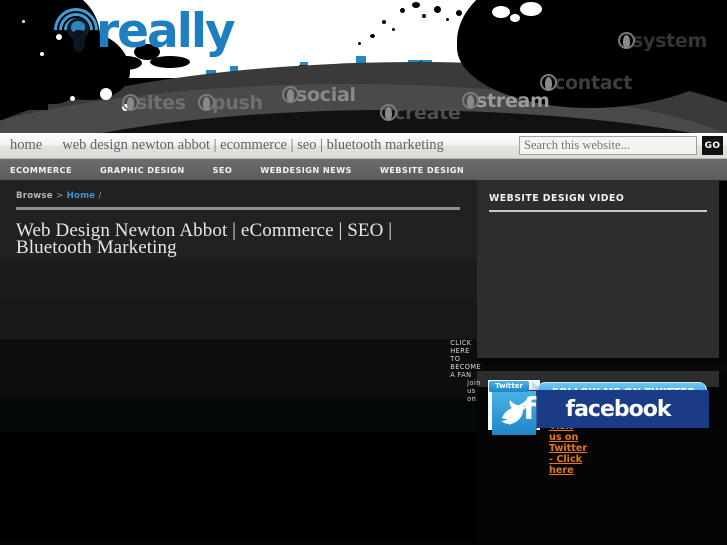 The height and width of the screenshot is (545, 727). What do you see at coordinates (223, 170) in the screenshot?
I see `subnav-item-seo: SEO` at bounding box center [223, 170].